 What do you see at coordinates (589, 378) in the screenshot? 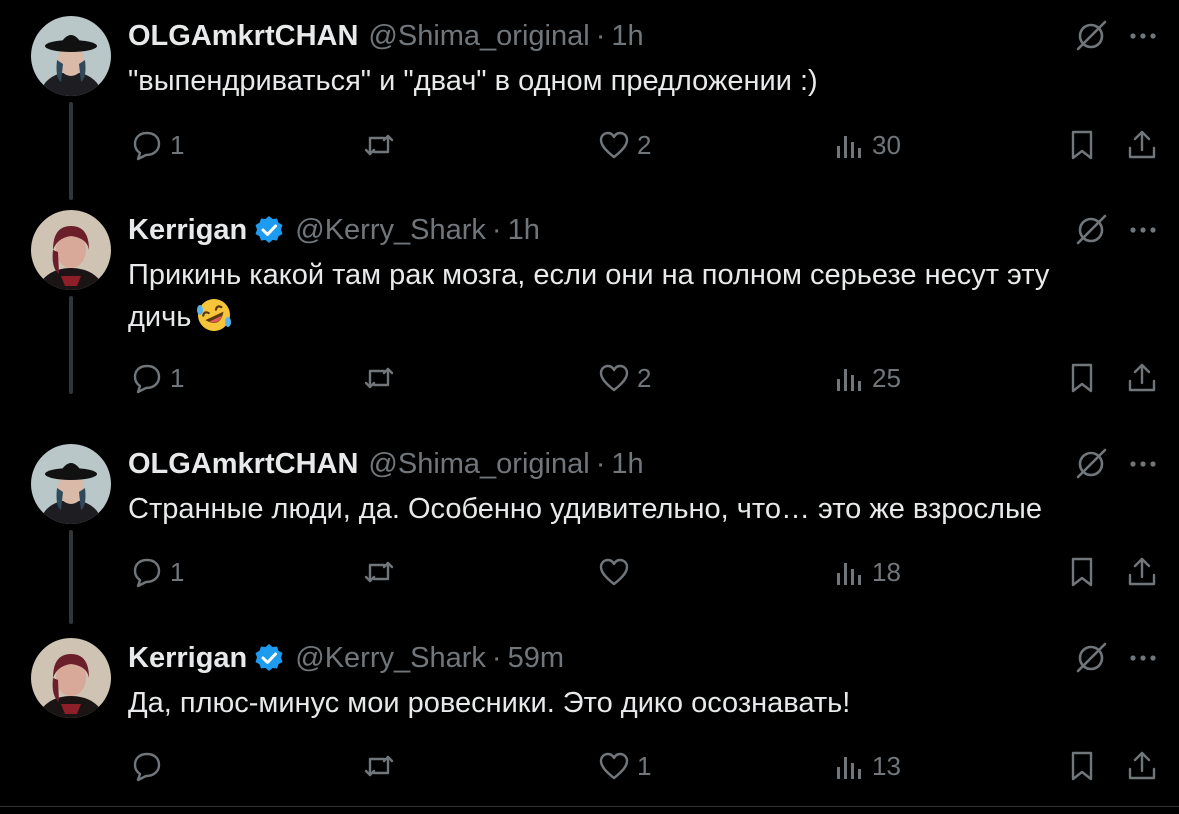
I see `action-bar: 1 2 25` at bounding box center [589, 378].